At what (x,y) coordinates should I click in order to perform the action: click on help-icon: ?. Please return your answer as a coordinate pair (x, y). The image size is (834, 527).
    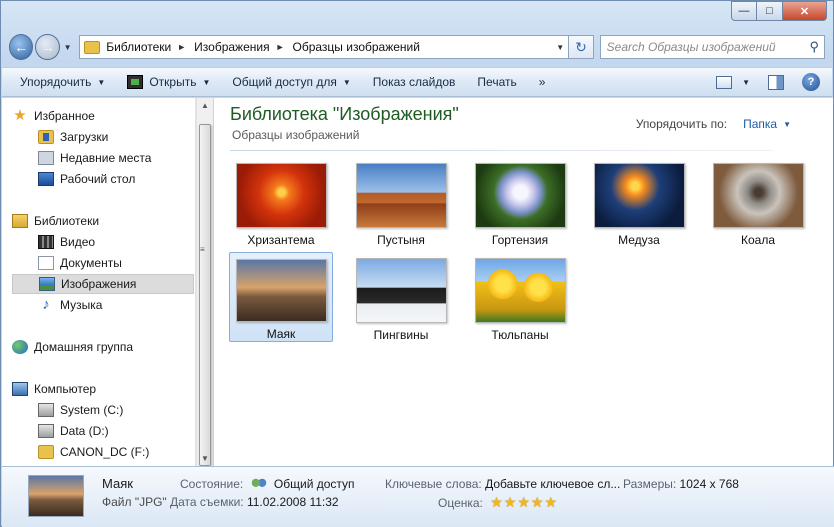
    Looking at the image, I should click on (811, 82).